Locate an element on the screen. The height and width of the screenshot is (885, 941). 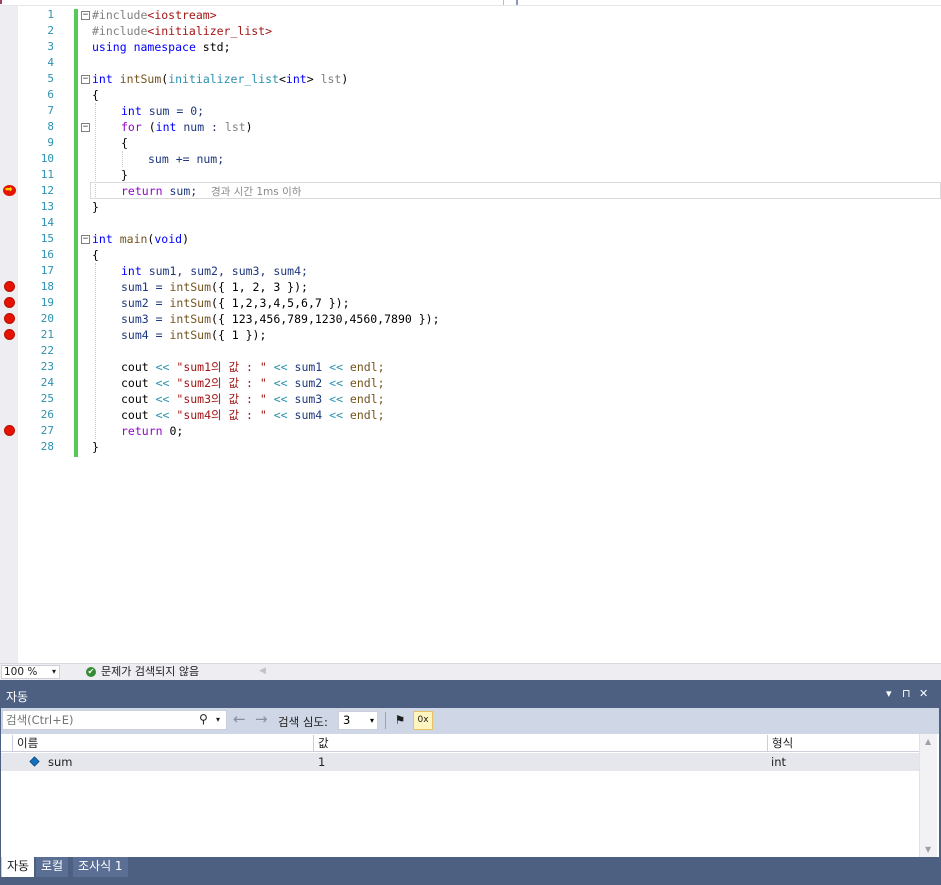
variable-value: 1 is located at coordinates (321, 762).